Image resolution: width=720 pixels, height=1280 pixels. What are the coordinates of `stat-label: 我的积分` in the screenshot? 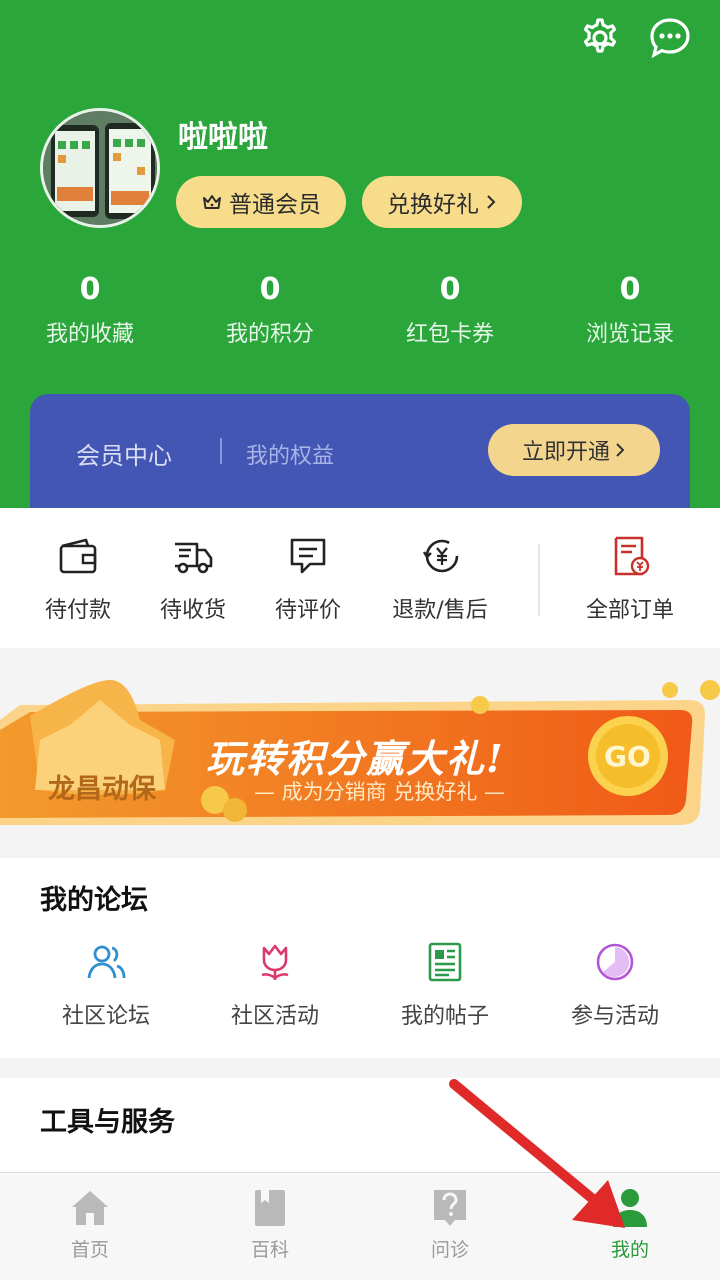 It's located at (269, 334).